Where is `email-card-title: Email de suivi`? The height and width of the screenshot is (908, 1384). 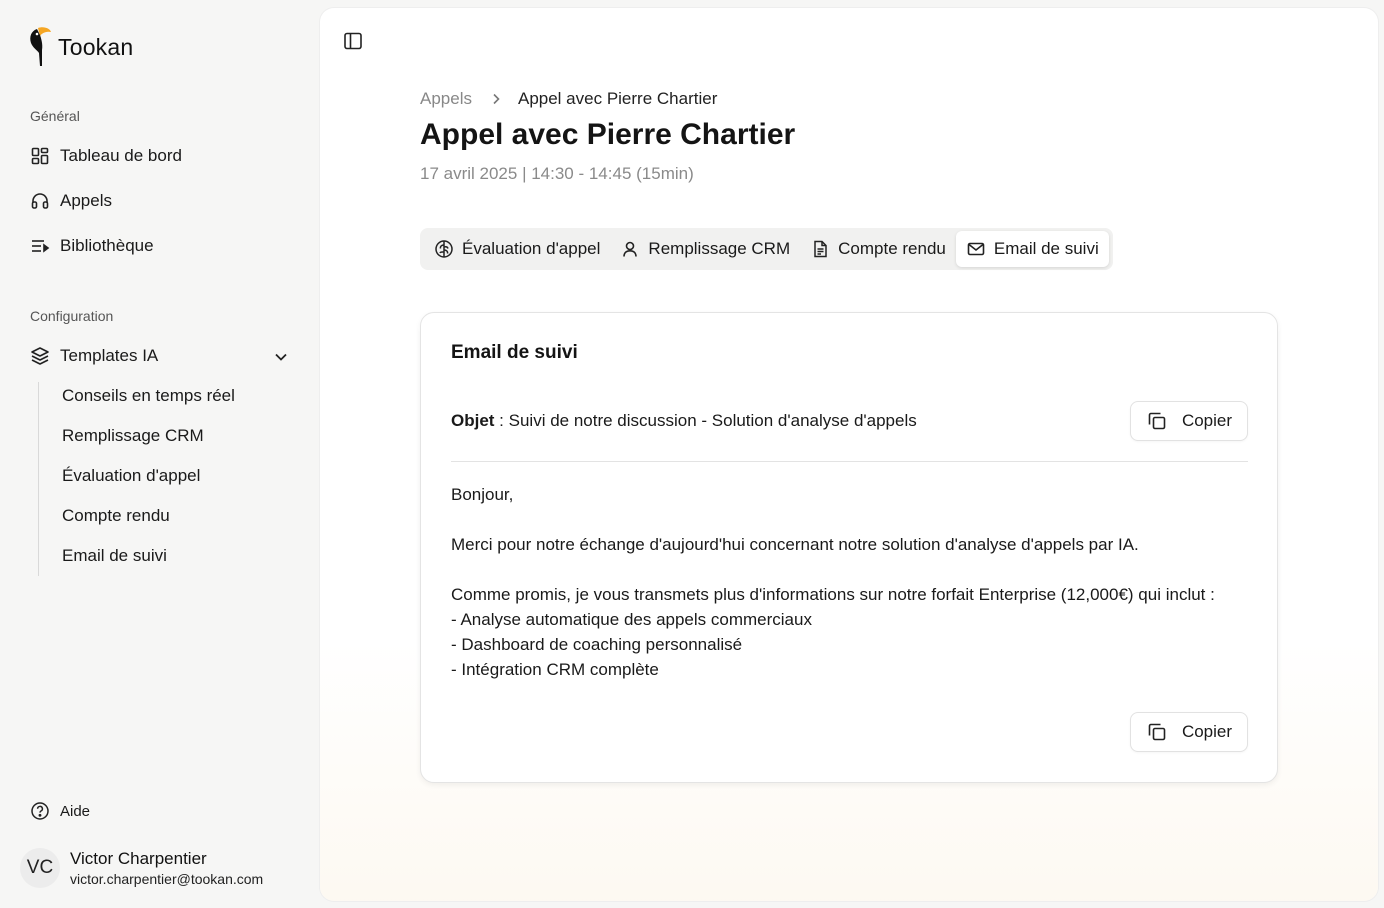 email-card-title: Email de suivi is located at coordinates (514, 352).